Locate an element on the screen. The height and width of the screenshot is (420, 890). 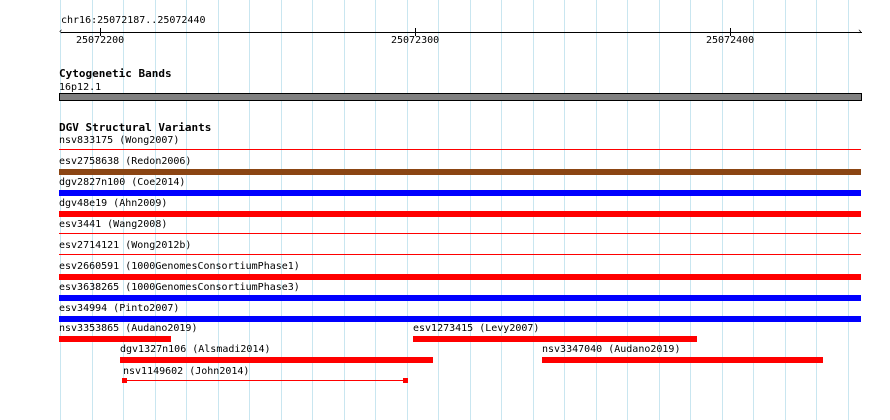
dgv-feature-esv2758638 is located at coordinates (460, 172).